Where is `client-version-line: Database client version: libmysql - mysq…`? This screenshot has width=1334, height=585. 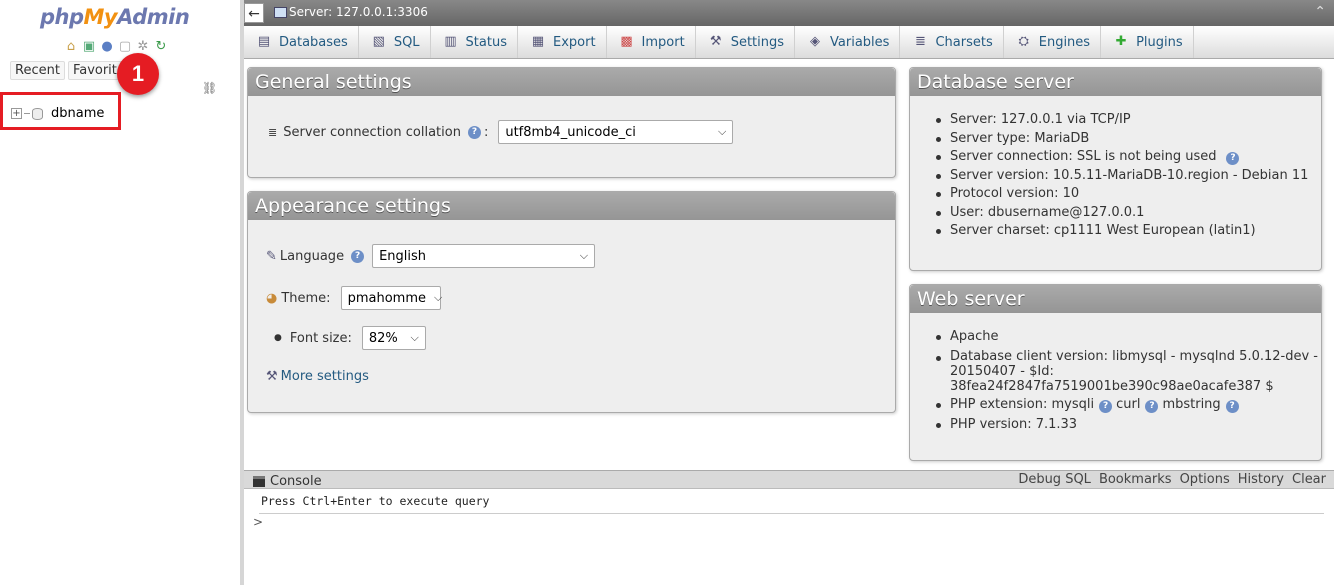 client-version-line: Database client version: libmysql - mysq… is located at coordinates (1134, 356).